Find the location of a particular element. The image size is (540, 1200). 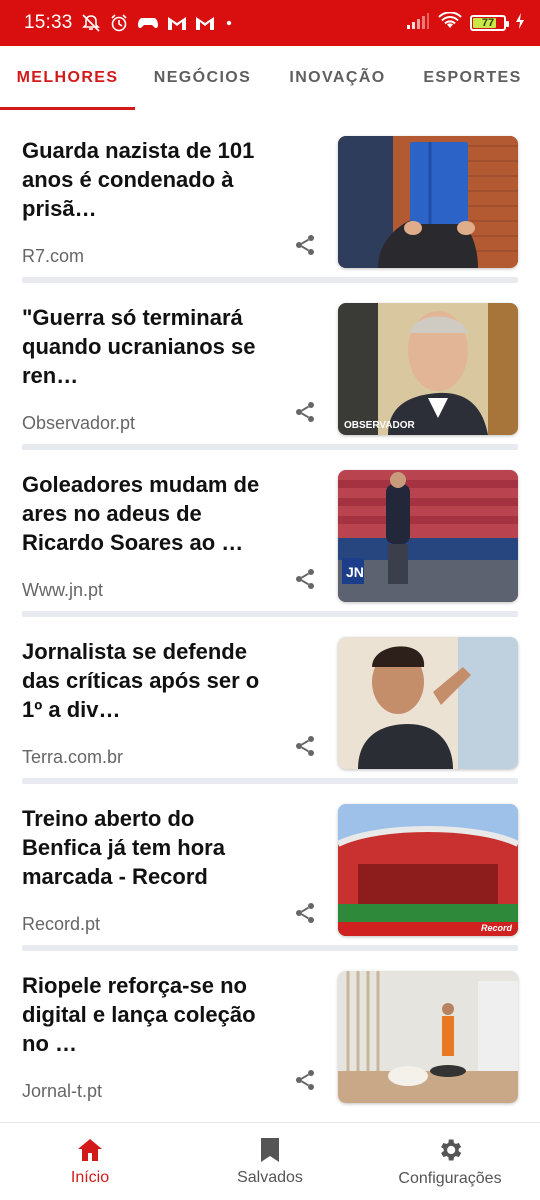

article-source: Jornal-t.pt is located at coordinates (62, 1091).